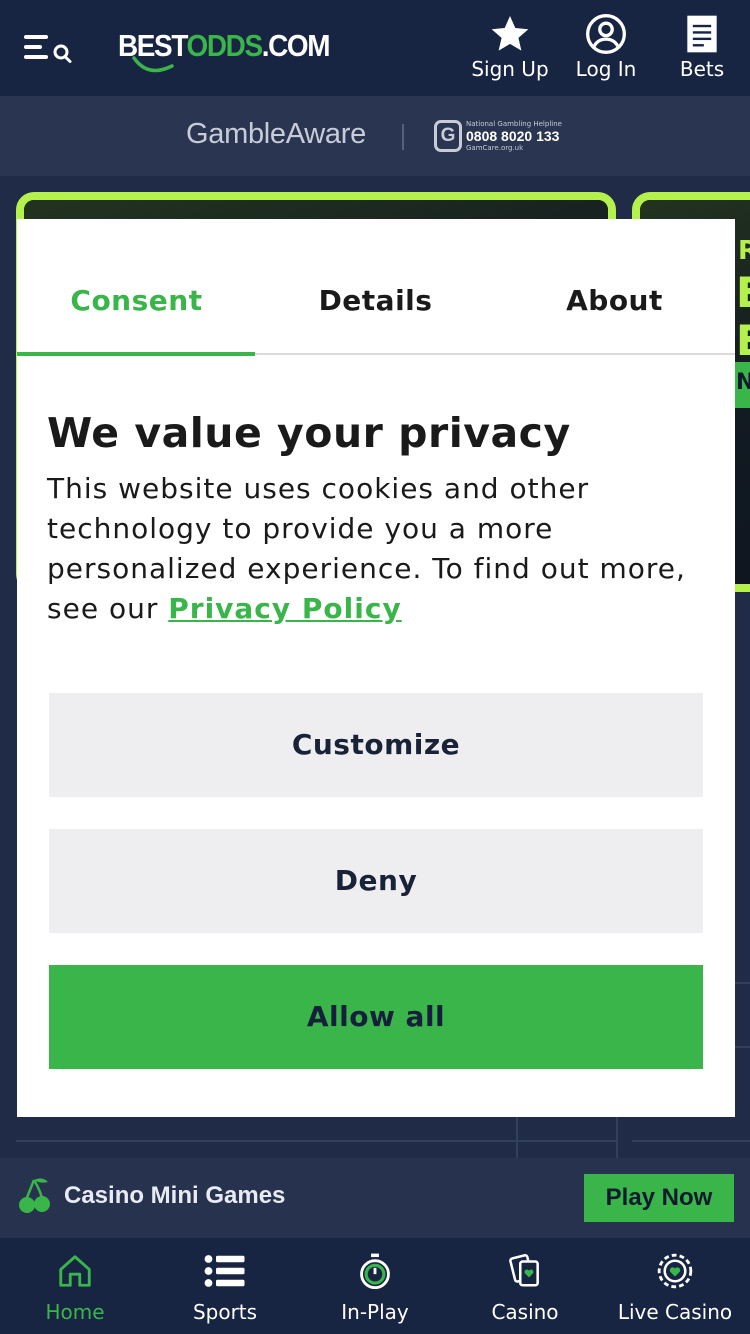 The height and width of the screenshot is (1334, 750). What do you see at coordinates (744, 251) in the screenshot?
I see `promo-peek-text: RO` at bounding box center [744, 251].